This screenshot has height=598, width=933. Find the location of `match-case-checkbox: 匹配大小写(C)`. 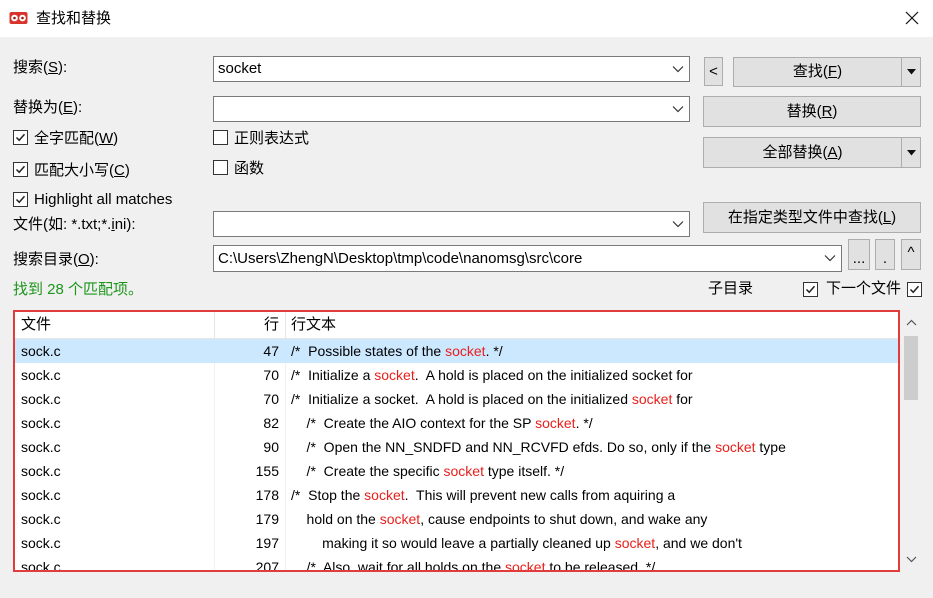

match-case-checkbox: 匹配大小写(C) is located at coordinates (71, 169).